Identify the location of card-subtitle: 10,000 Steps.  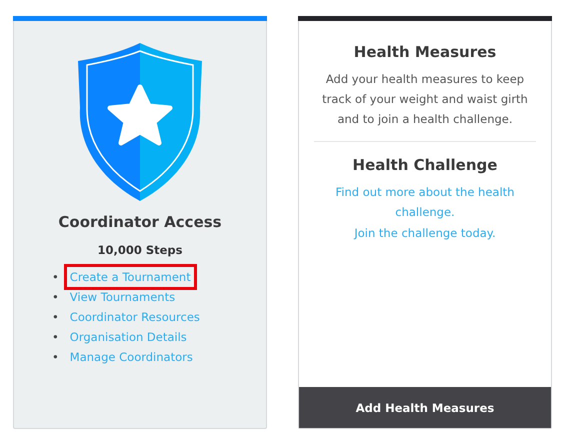
(140, 250).